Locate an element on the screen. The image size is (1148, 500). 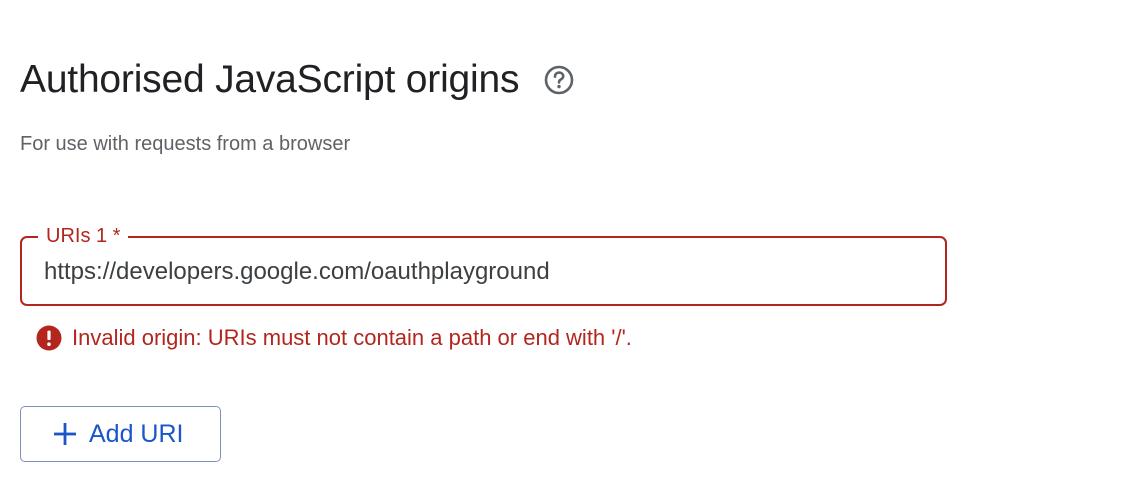
help-circle-icon is located at coordinates (559, 80).